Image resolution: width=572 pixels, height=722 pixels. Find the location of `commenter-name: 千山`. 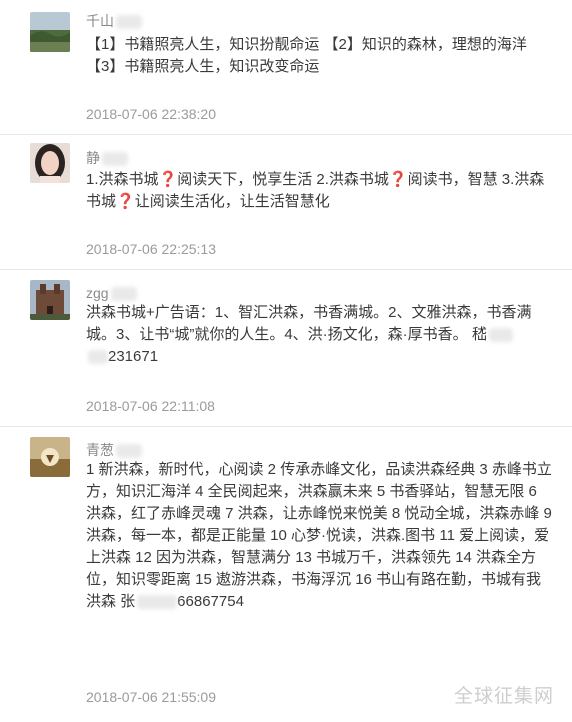

commenter-name: 千山 is located at coordinates (114, 21).